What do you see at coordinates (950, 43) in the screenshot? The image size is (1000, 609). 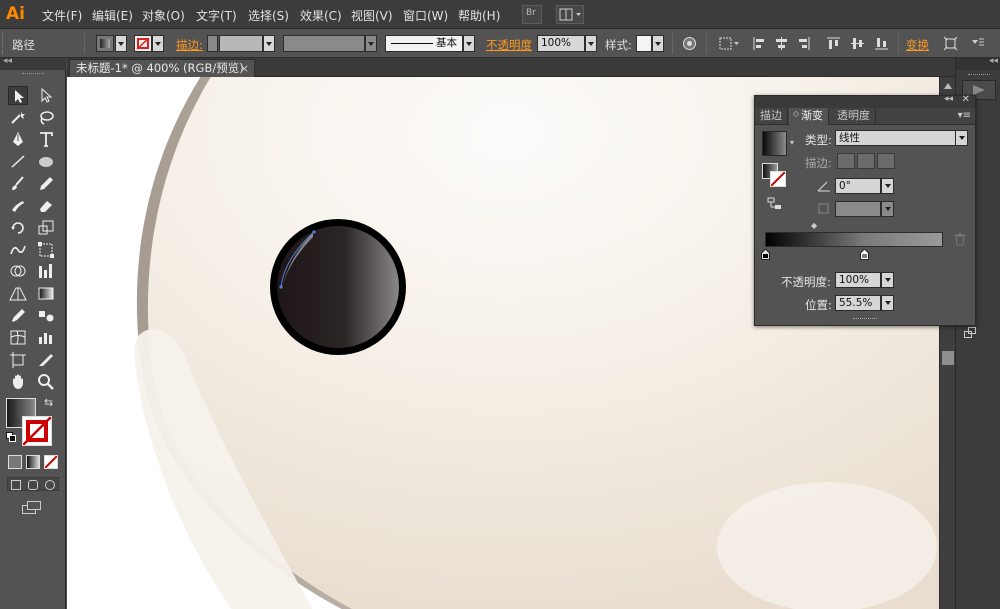 I see `isolate-selected-icon` at bounding box center [950, 43].